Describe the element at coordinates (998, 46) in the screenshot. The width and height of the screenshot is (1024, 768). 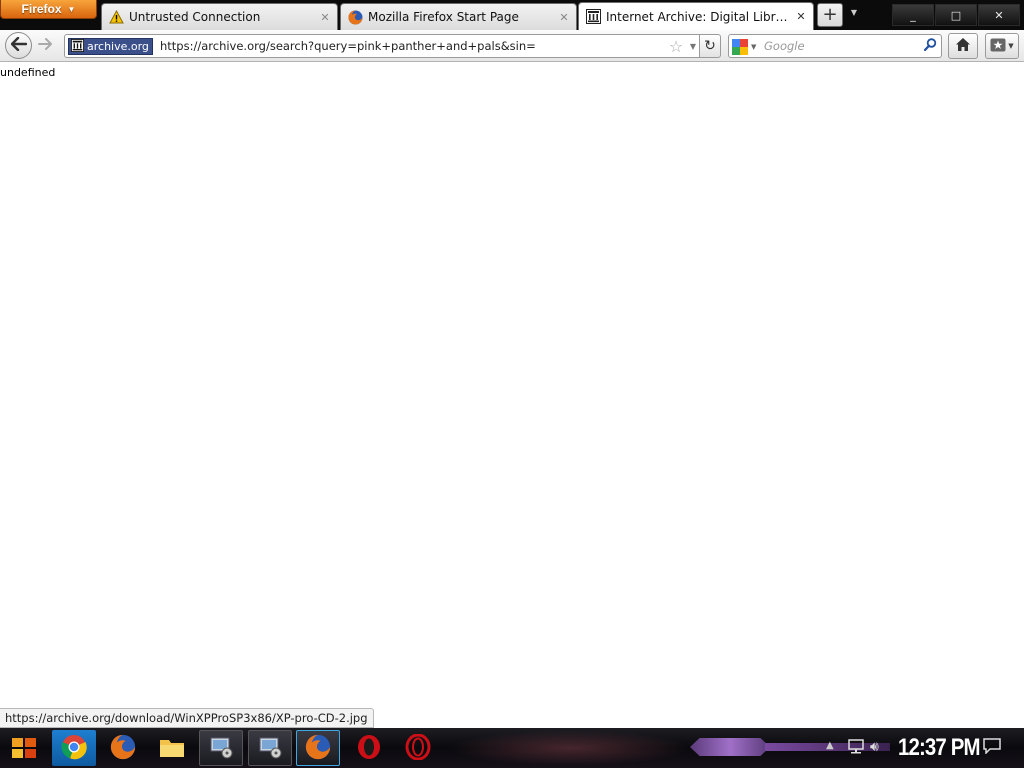
I see `bookmarks-star-icon` at that location.